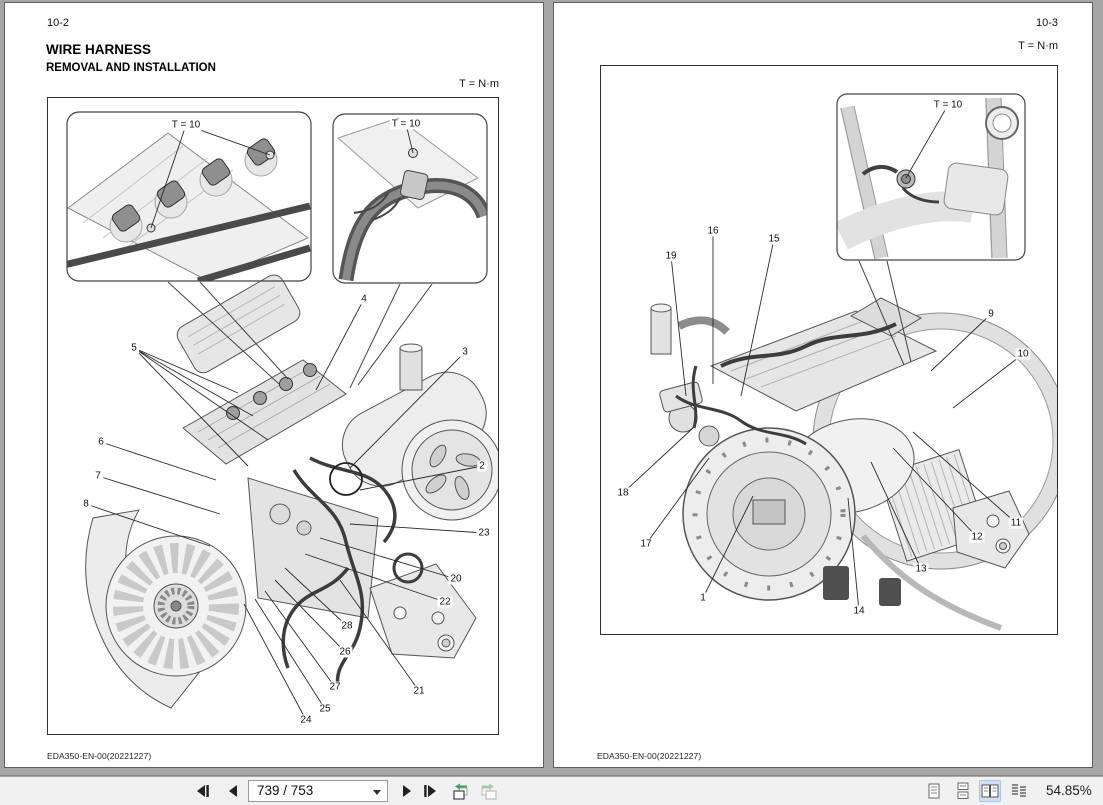 The height and width of the screenshot is (805, 1103). I want to click on previous-view-icon, so click(459, 791).